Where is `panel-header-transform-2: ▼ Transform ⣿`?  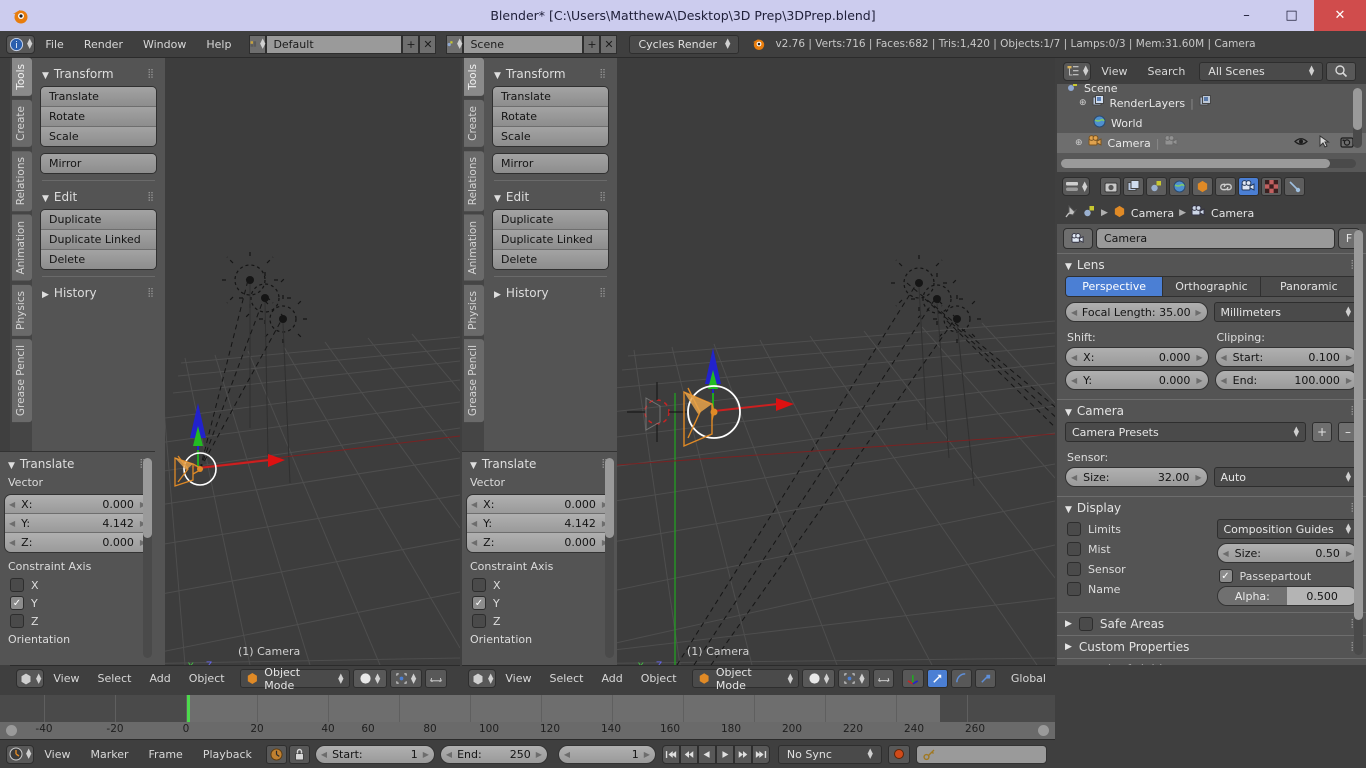
panel-header-transform-2: ▼ Transform ⣿ is located at coordinates (550, 75).